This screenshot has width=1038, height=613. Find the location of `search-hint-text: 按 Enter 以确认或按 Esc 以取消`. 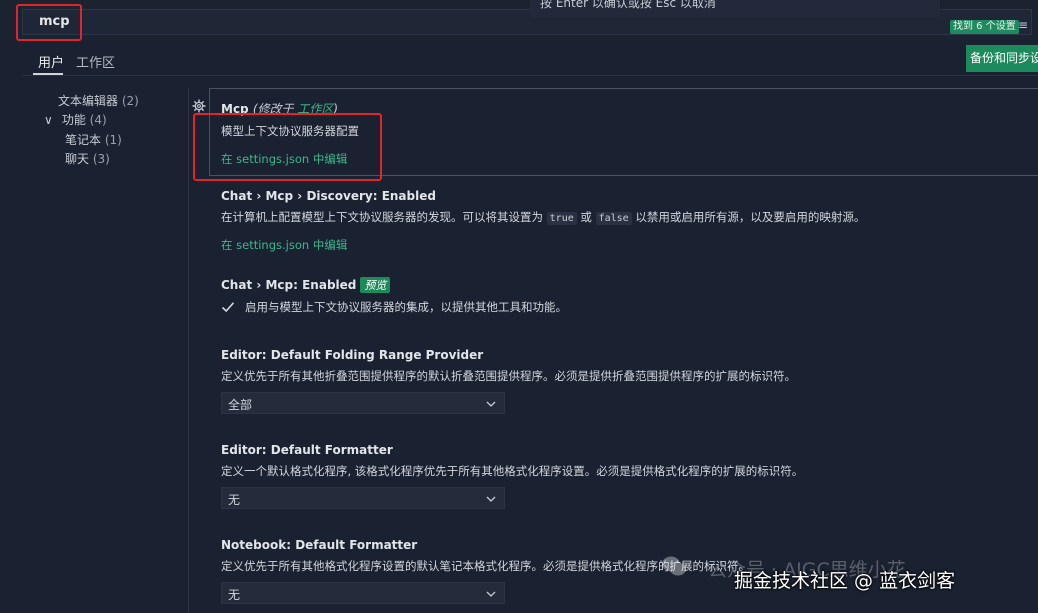

search-hint-text: 按 Enter 以确认或按 Esc 以取消 is located at coordinates (628, 5).